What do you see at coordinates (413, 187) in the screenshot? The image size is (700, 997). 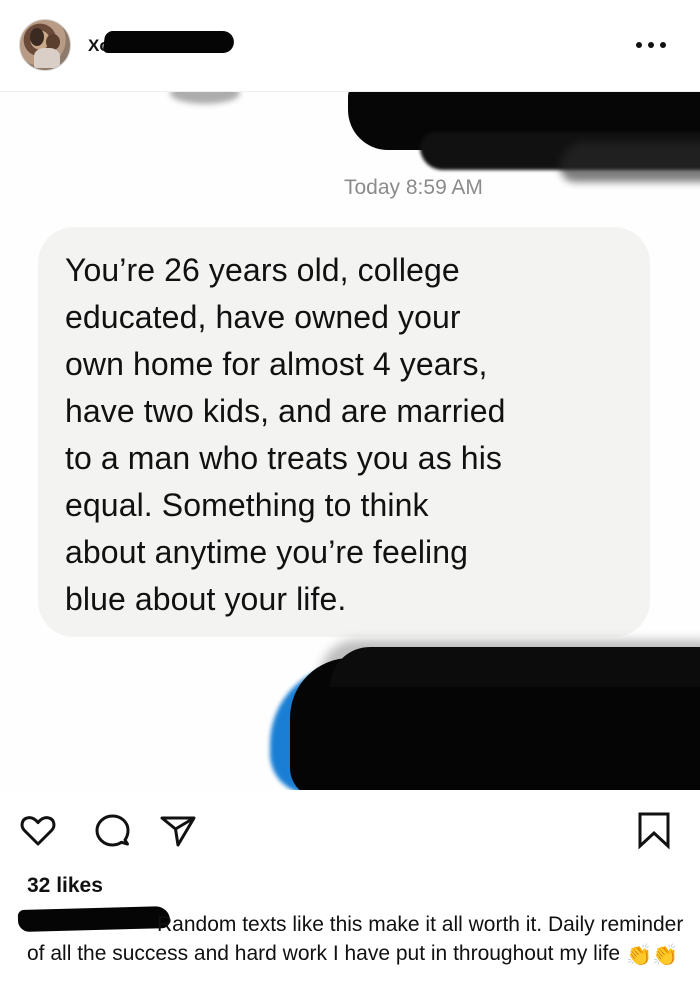 I see `message-timestamp: Today 8:59 AM` at bounding box center [413, 187].